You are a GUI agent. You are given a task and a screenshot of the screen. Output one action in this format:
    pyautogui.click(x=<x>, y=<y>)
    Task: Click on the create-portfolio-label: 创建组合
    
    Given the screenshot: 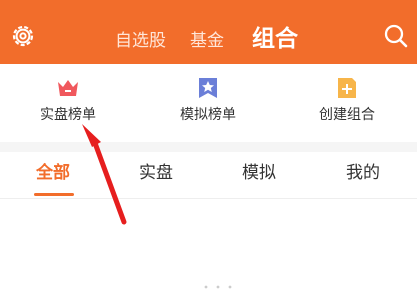 What is the action you would take?
    pyautogui.click(x=347, y=115)
    